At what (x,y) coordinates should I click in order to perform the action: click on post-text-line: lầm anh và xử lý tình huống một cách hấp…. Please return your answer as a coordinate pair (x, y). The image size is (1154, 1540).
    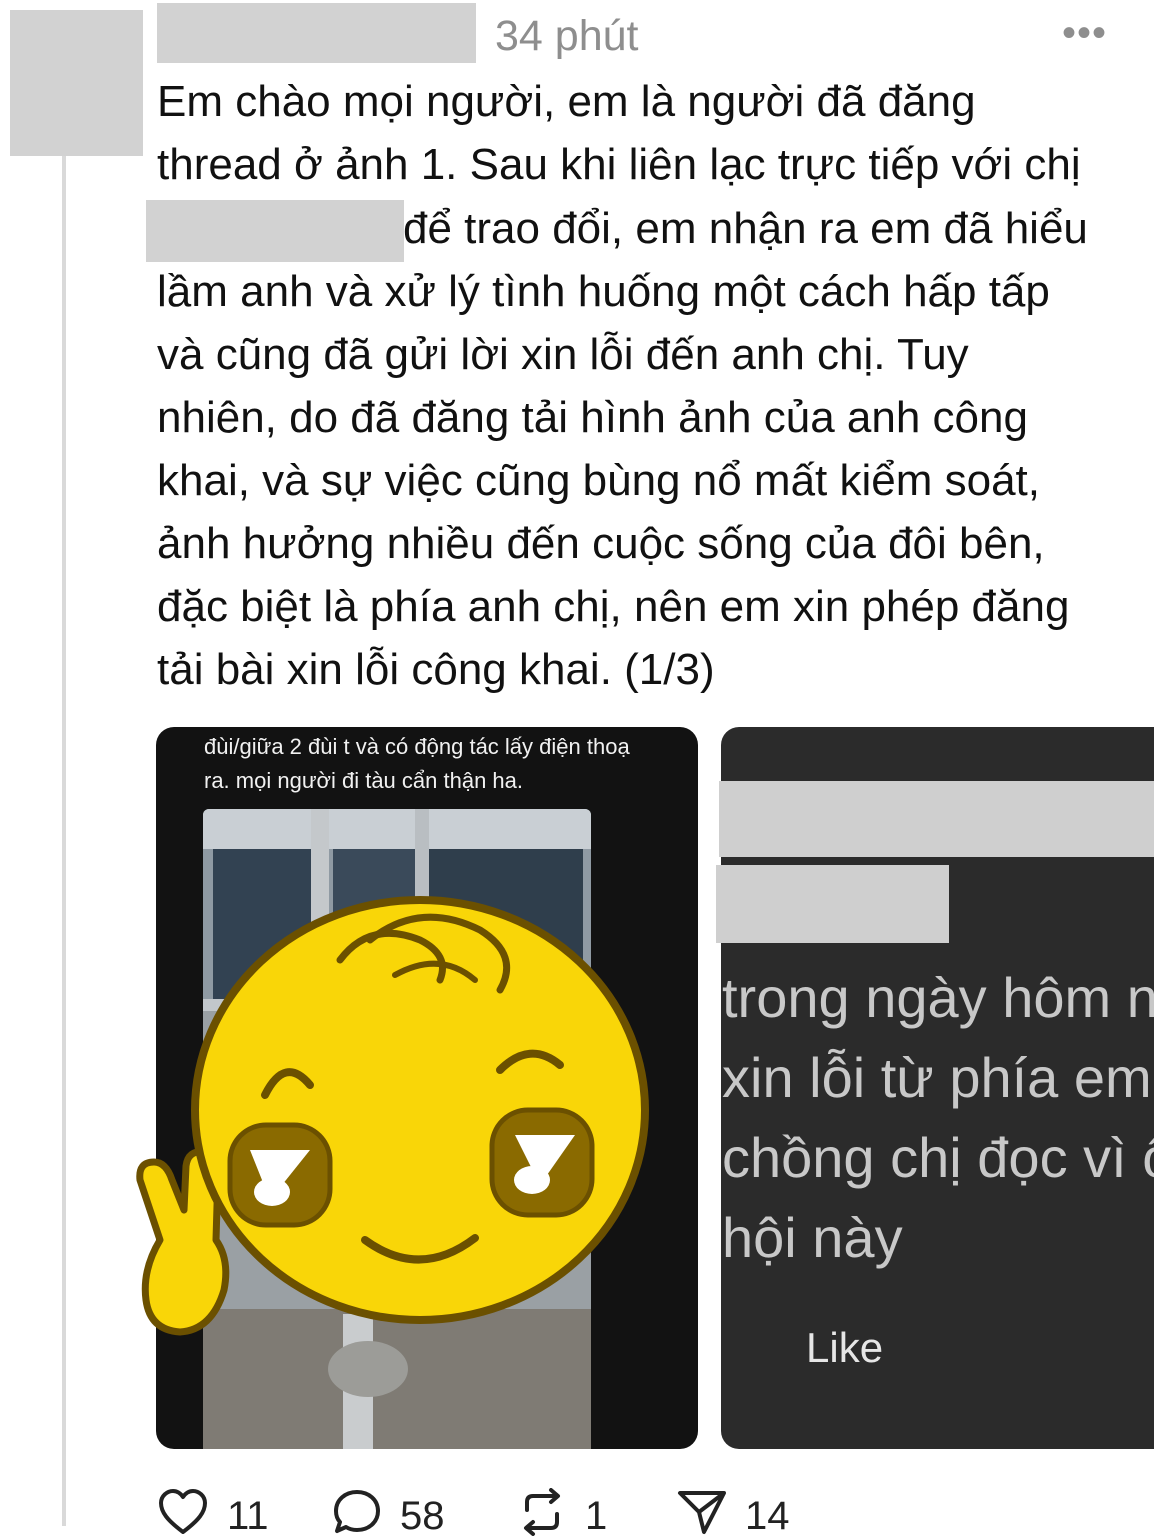
    Looking at the image, I should click on (603, 291).